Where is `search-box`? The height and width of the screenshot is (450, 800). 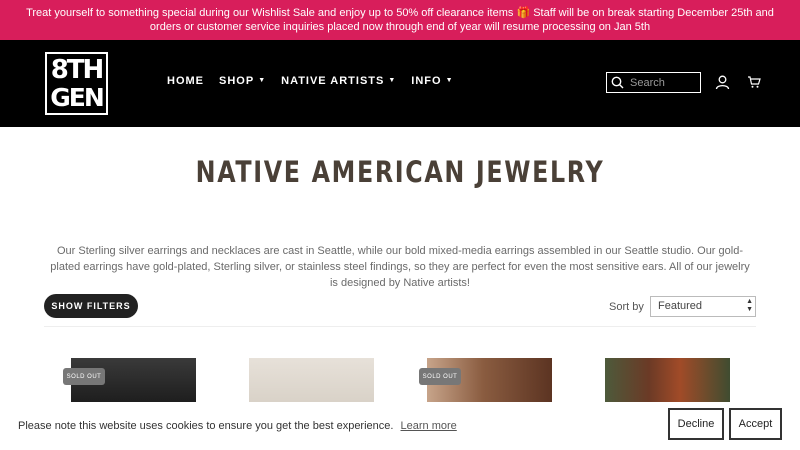
search-box is located at coordinates (653, 82).